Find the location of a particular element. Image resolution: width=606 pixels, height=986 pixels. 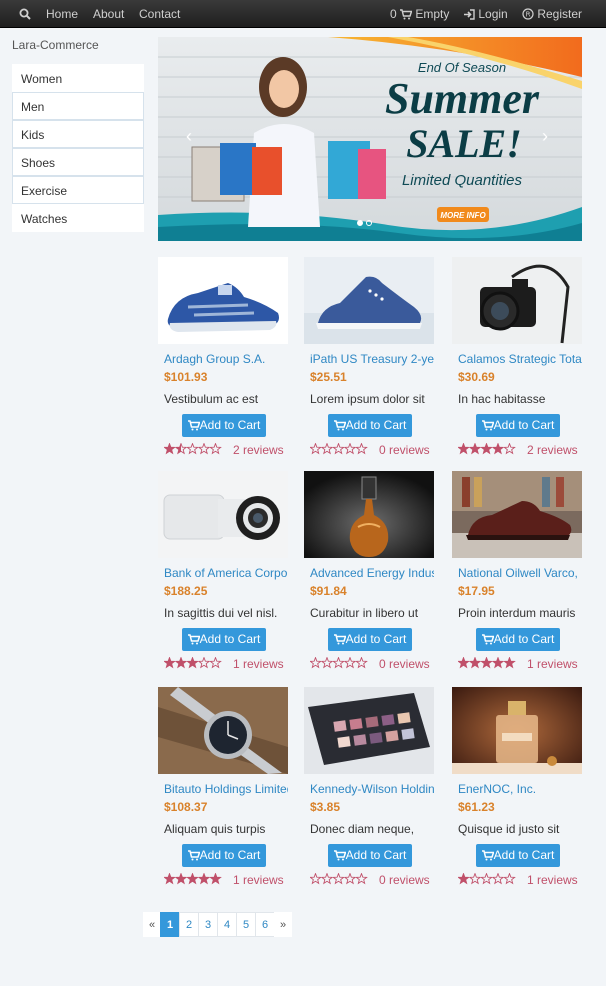

cart-count: 0 is located at coordinates (393, 14).